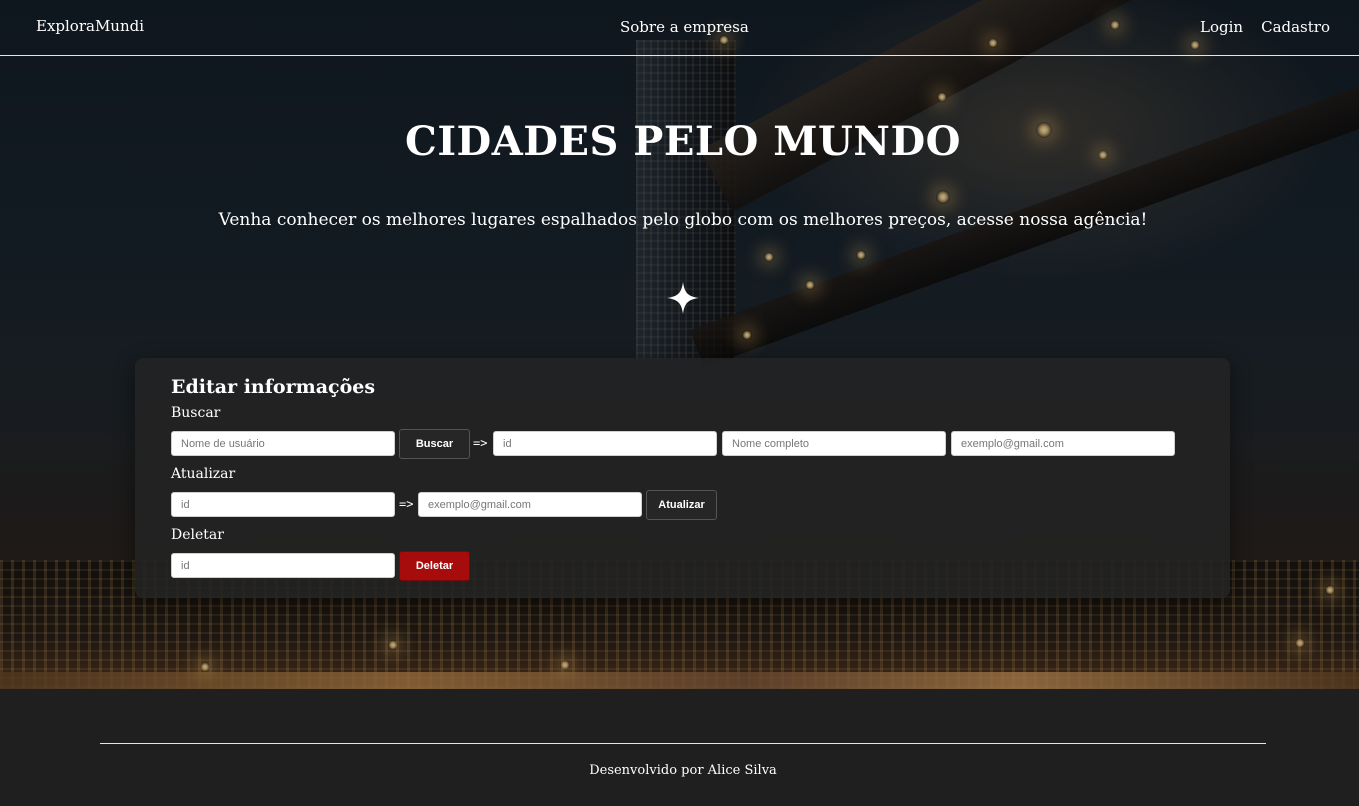 The height and width of the screenshot is (806, 1359). What do you see at coordinates (1221, 27) in the screenshot?
I see `nav-link-login: Login` at bounding box center [1221, 27].